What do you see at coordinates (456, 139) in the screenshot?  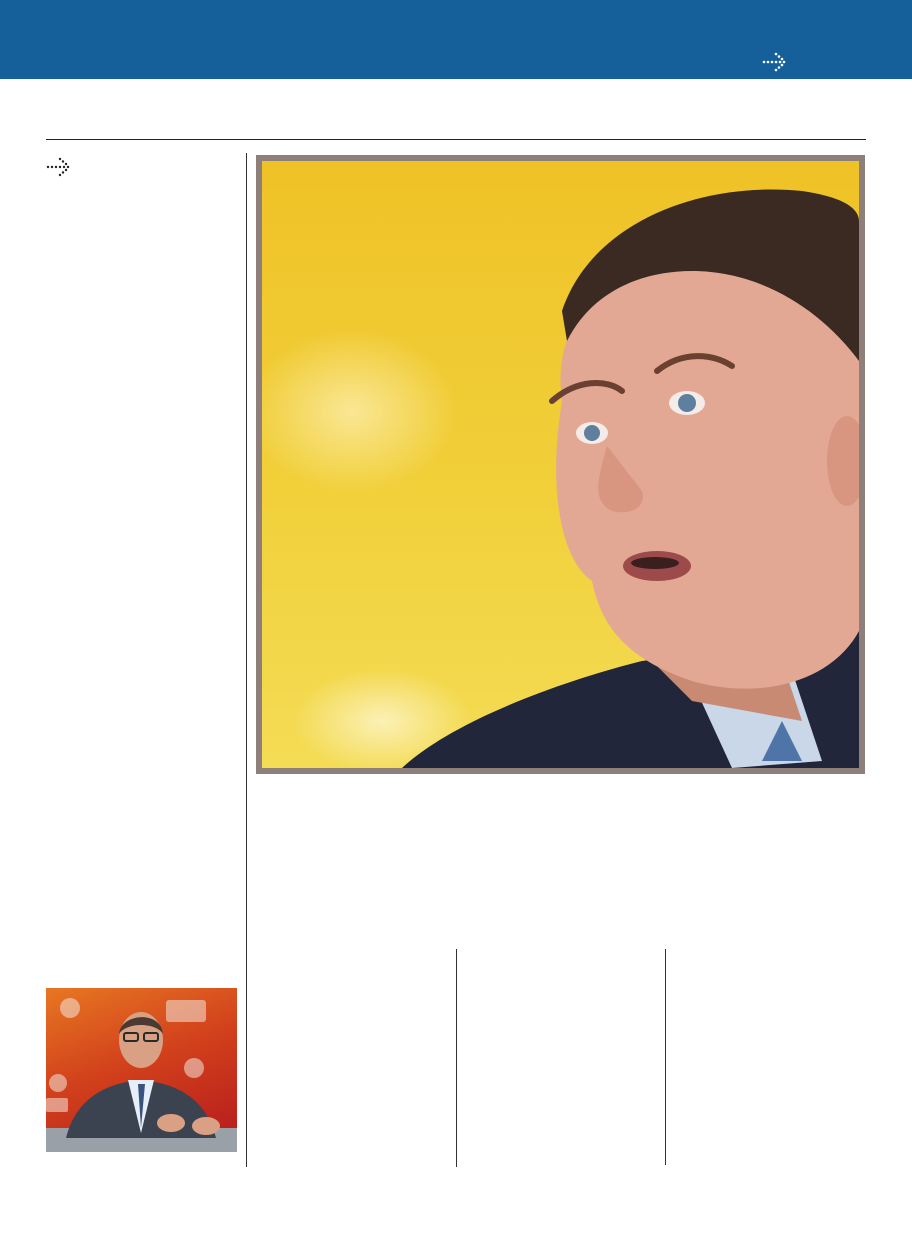 I see `section-rule` at bounding box center [456, 139].